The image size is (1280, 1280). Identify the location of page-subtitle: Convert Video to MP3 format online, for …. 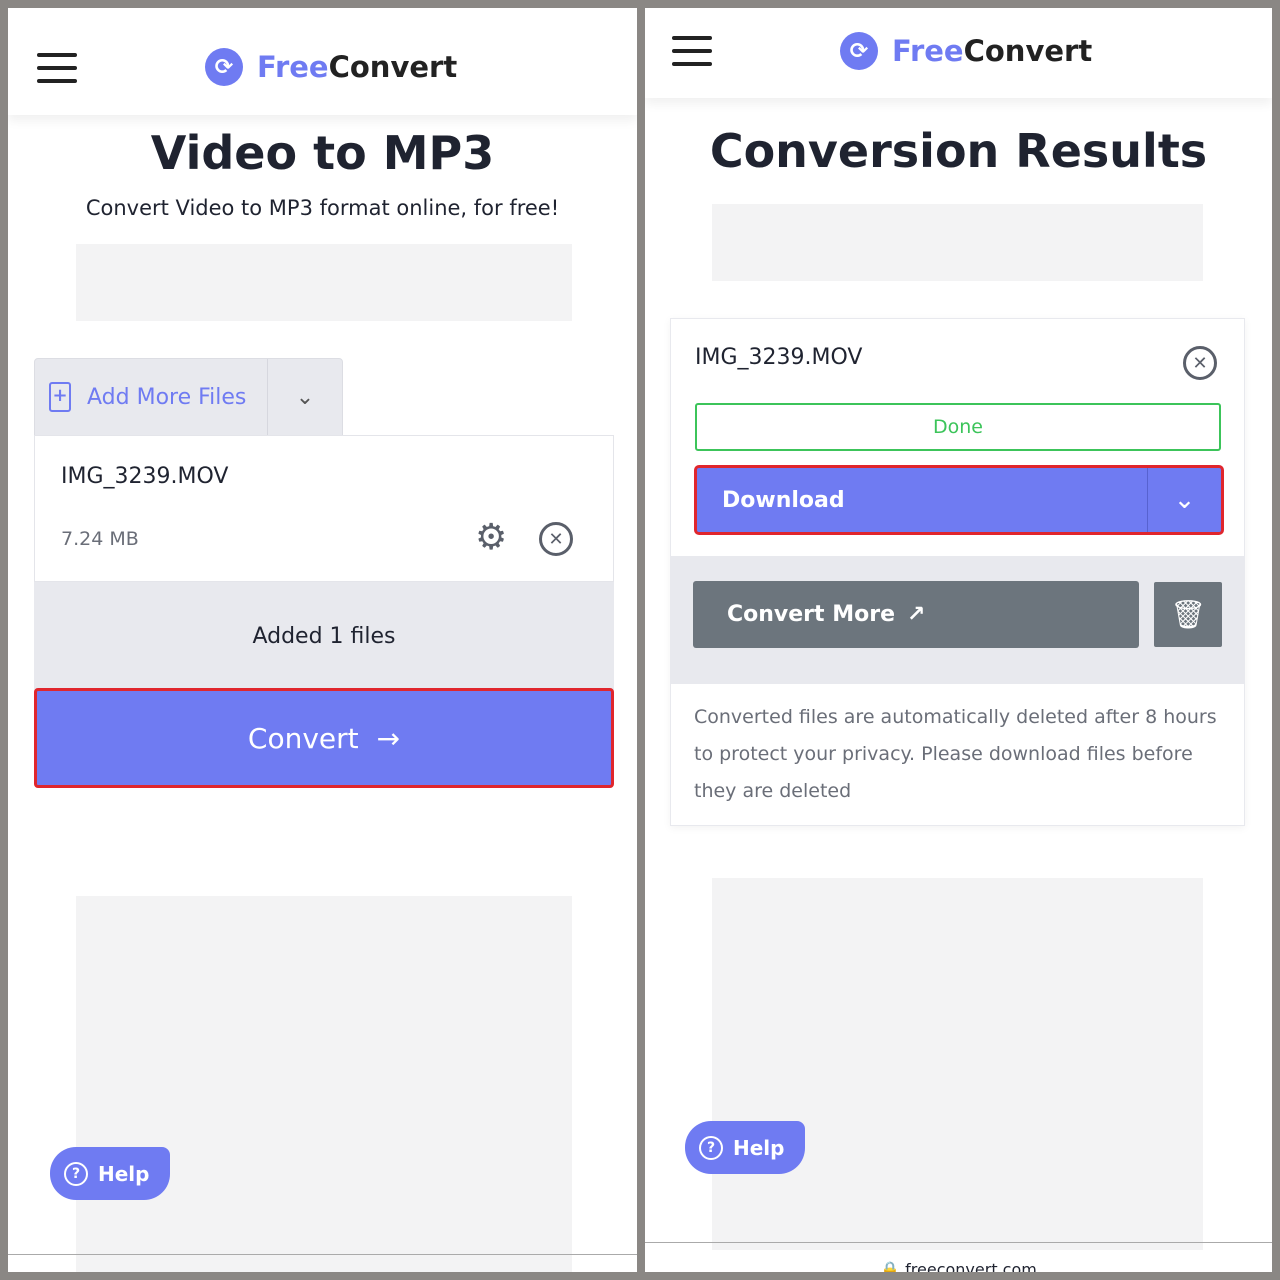
(322, 208).